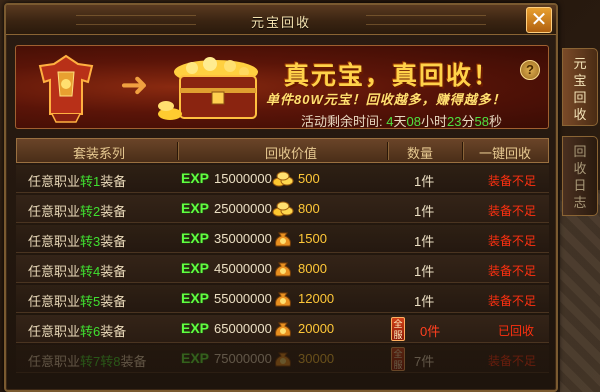  I want to click on series-tier: 转4, so click(90, 271).